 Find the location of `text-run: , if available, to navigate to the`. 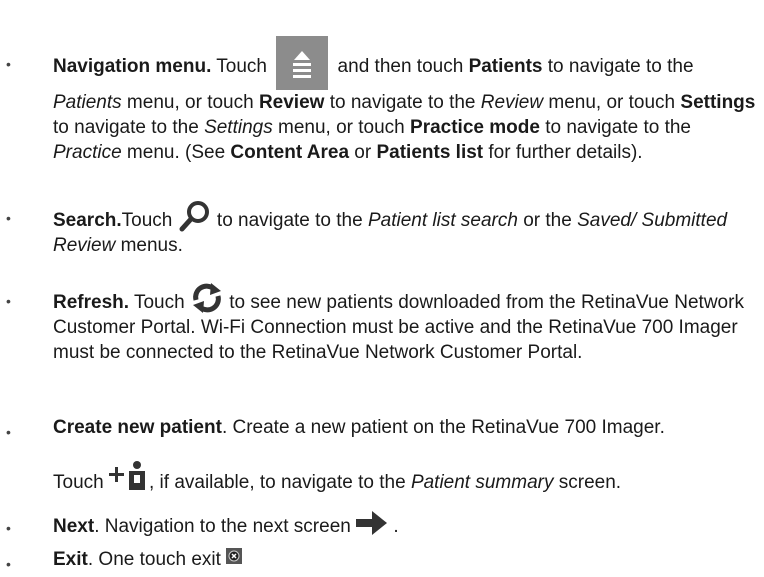

text-run: , if available, to navigate to the is located at coordinates (279, 482).